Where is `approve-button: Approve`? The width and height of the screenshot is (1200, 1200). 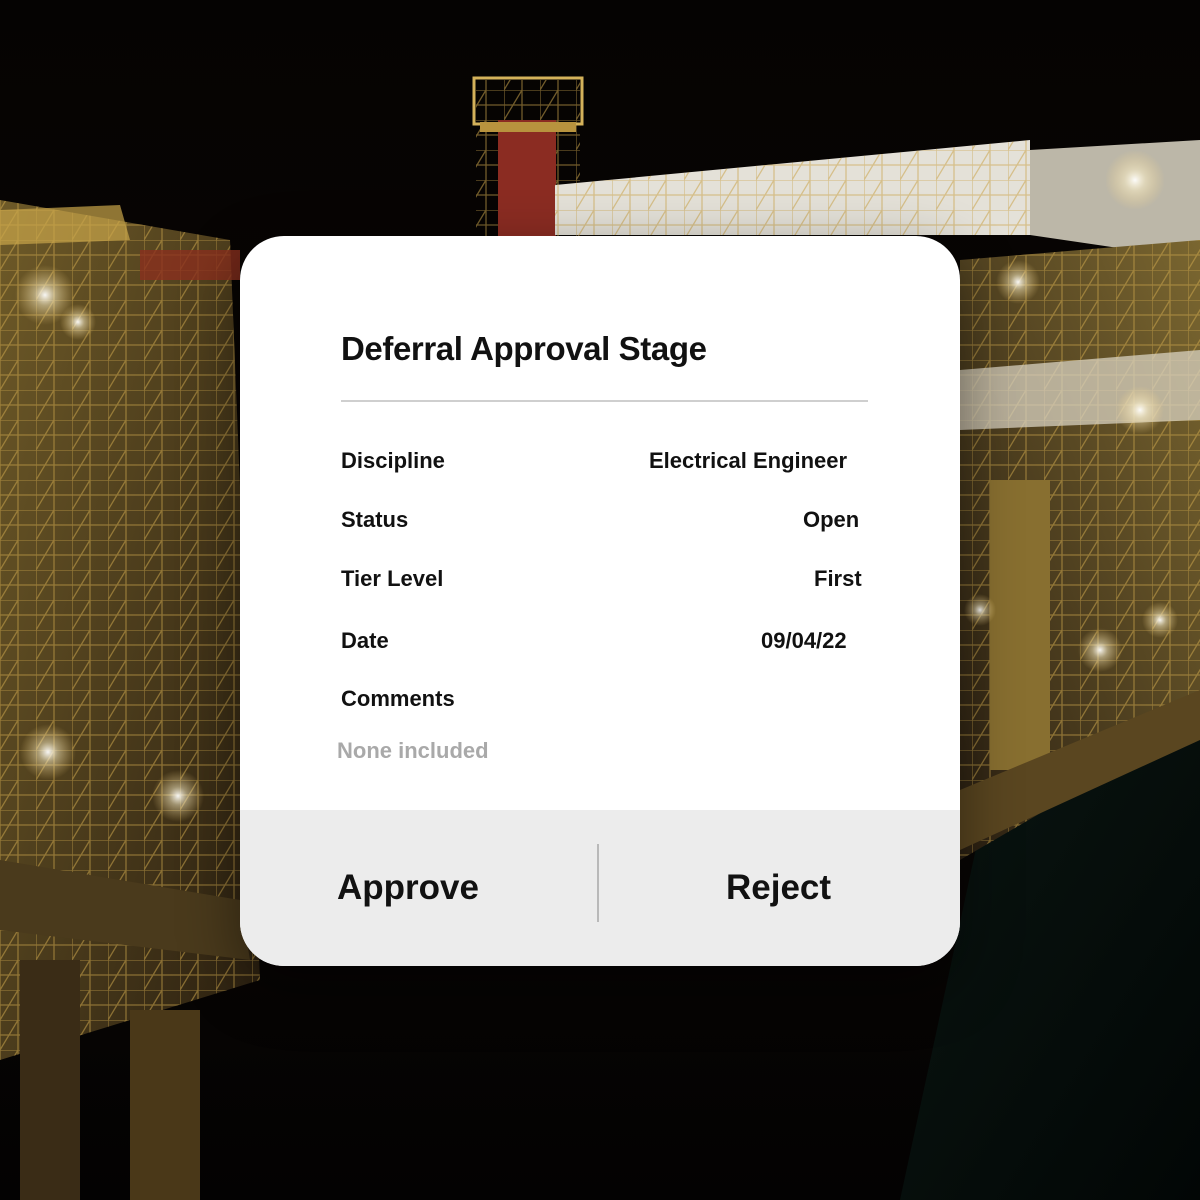 approve-button: Approve is located at coordinates (408, 888).